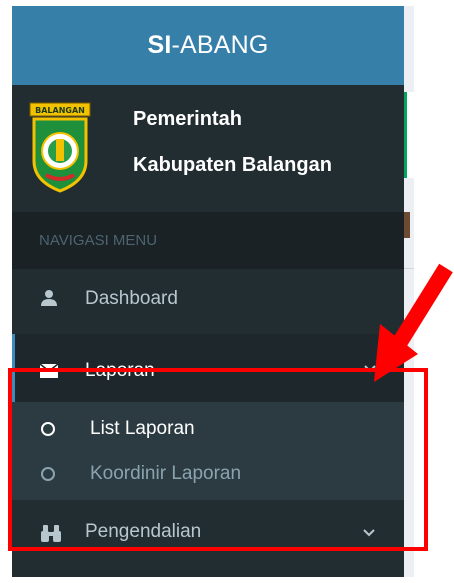 Image resolution: width=454 pixels, height=583 pixels. Describe the element at coordinates (208, 240) in the screenshot. I see `menu-header: NAVIGASI MENU` at that location.